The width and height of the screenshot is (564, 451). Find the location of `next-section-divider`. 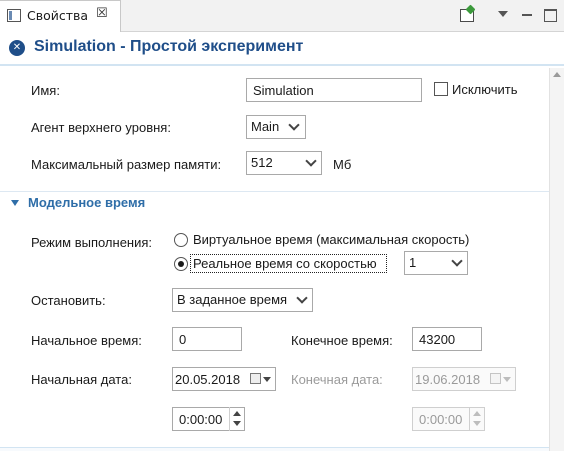

next-section-divider is located at coordinates (274, 449).